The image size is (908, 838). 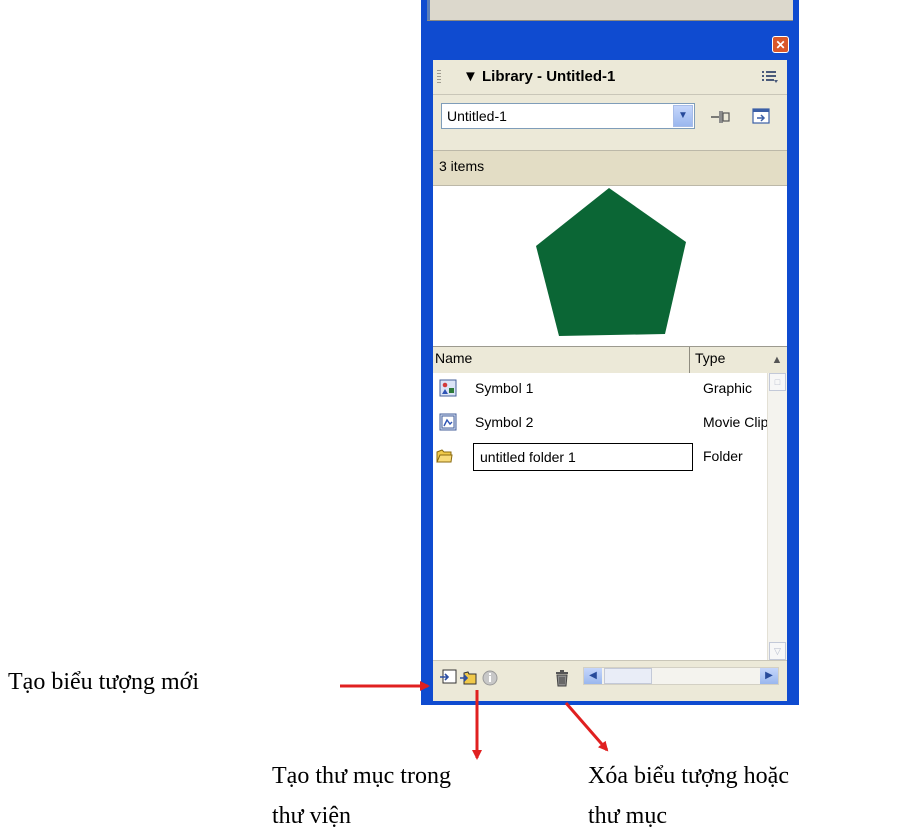 What do you see at coordinates (474, 720) in the screenshot?
I see `annotation-arrows` at bounding box center [474, 720].